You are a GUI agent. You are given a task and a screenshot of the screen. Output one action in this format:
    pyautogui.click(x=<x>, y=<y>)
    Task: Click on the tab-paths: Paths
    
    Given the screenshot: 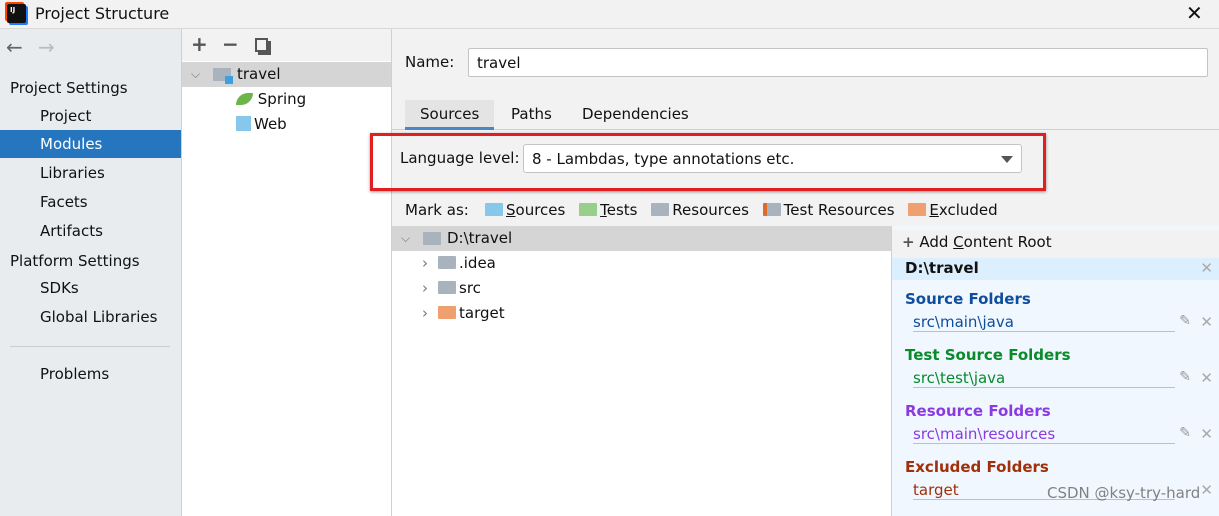 What is the action you would take?
    pyautogui.click(x=531, y=115)
    